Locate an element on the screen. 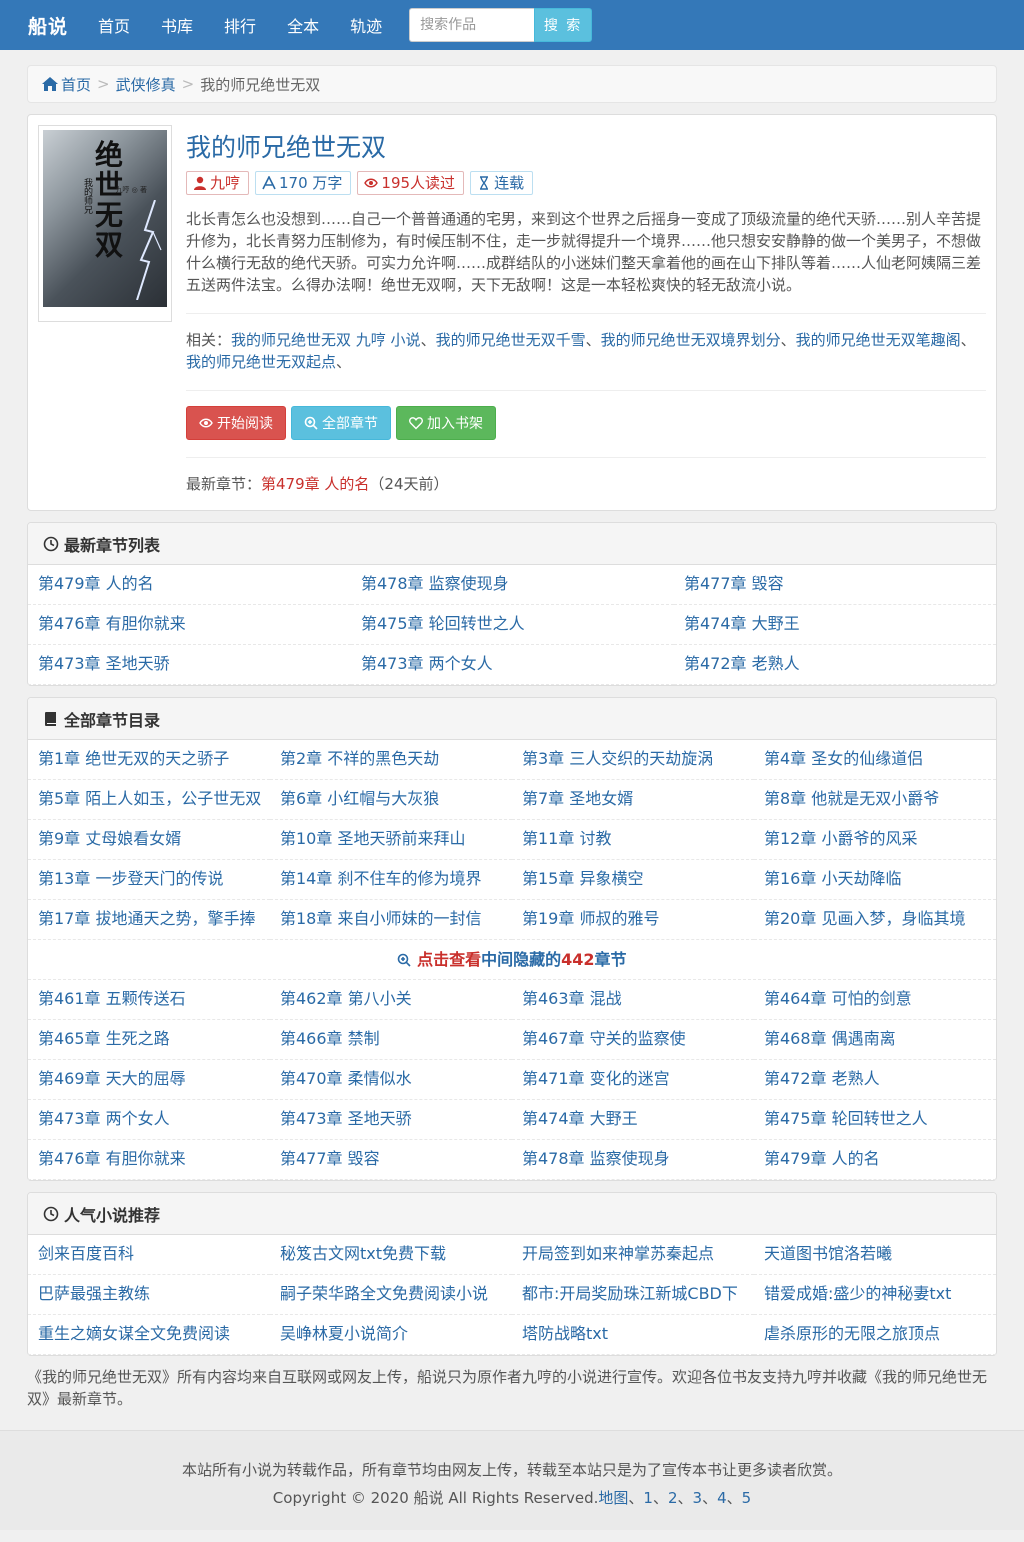 This screenshot has height=1542, width=1024. footer-link: 1 is located at coordinates (648, 1498).